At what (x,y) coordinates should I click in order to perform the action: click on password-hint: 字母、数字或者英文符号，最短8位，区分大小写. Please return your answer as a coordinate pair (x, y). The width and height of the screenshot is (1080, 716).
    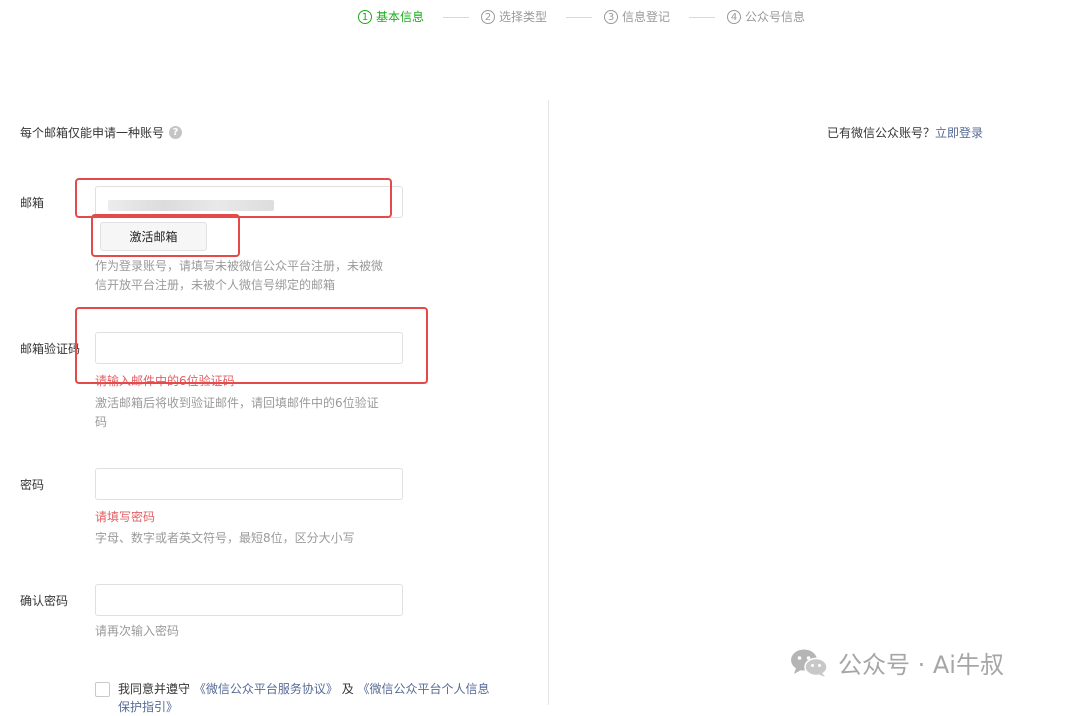
    Looking at the image, I should click on (225, 538).